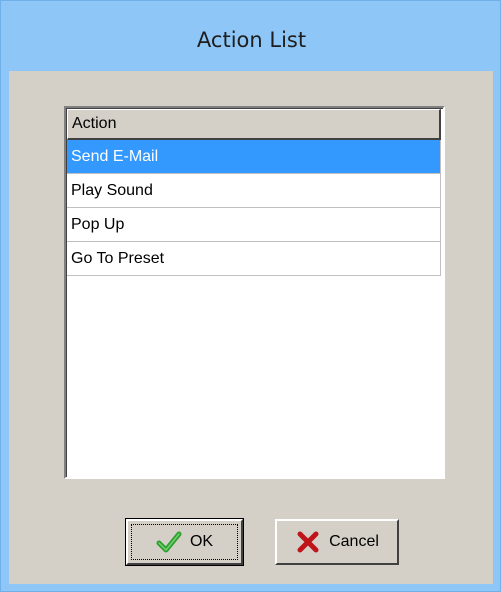  Describe the element at coordinates (254, 191) in the screenshot. I see `list-item-play-sound: Play Sound` at that location.